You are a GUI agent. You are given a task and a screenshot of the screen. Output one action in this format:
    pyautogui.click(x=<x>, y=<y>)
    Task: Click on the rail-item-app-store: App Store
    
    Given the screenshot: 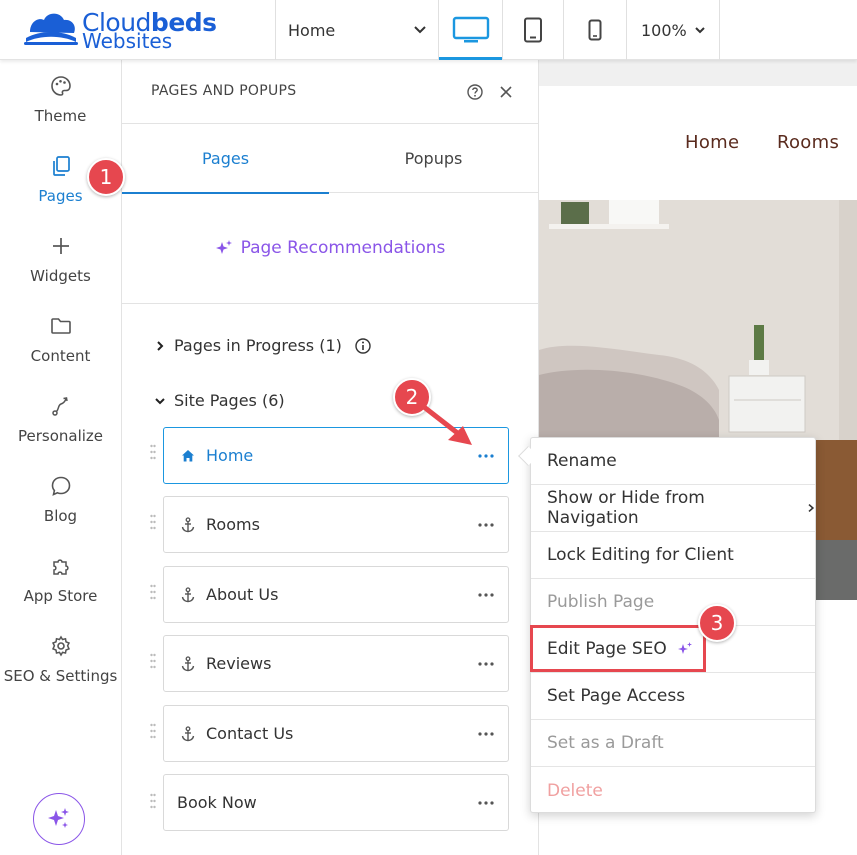 What is the action you would take?
    pyautogui.click(x=60, y=580)
    